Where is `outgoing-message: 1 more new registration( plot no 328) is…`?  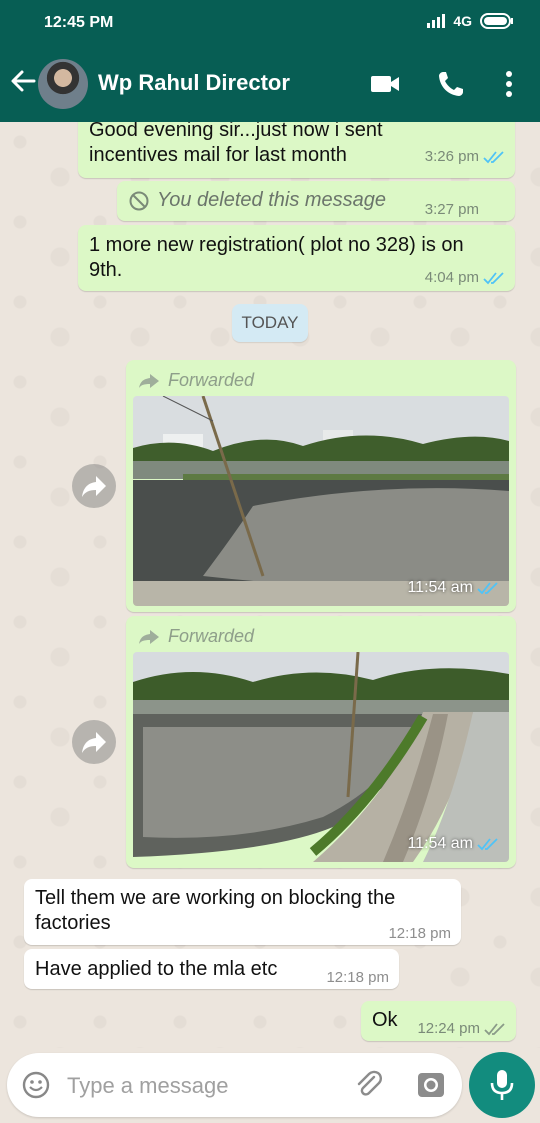 outgoing-message: 1 more new registration( plot no 328) is… is located at coordinates (296, 258).